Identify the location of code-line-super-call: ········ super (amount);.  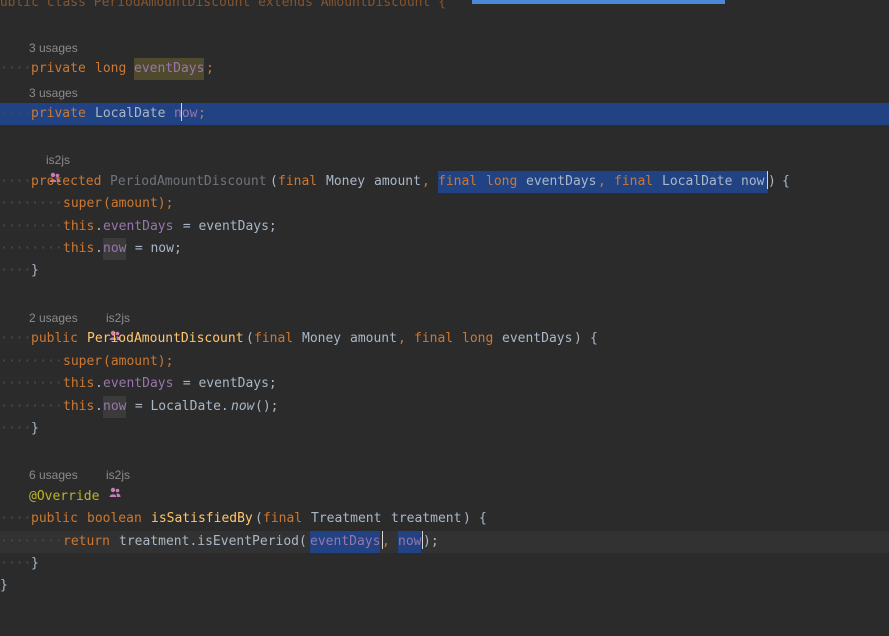
(444, 204).